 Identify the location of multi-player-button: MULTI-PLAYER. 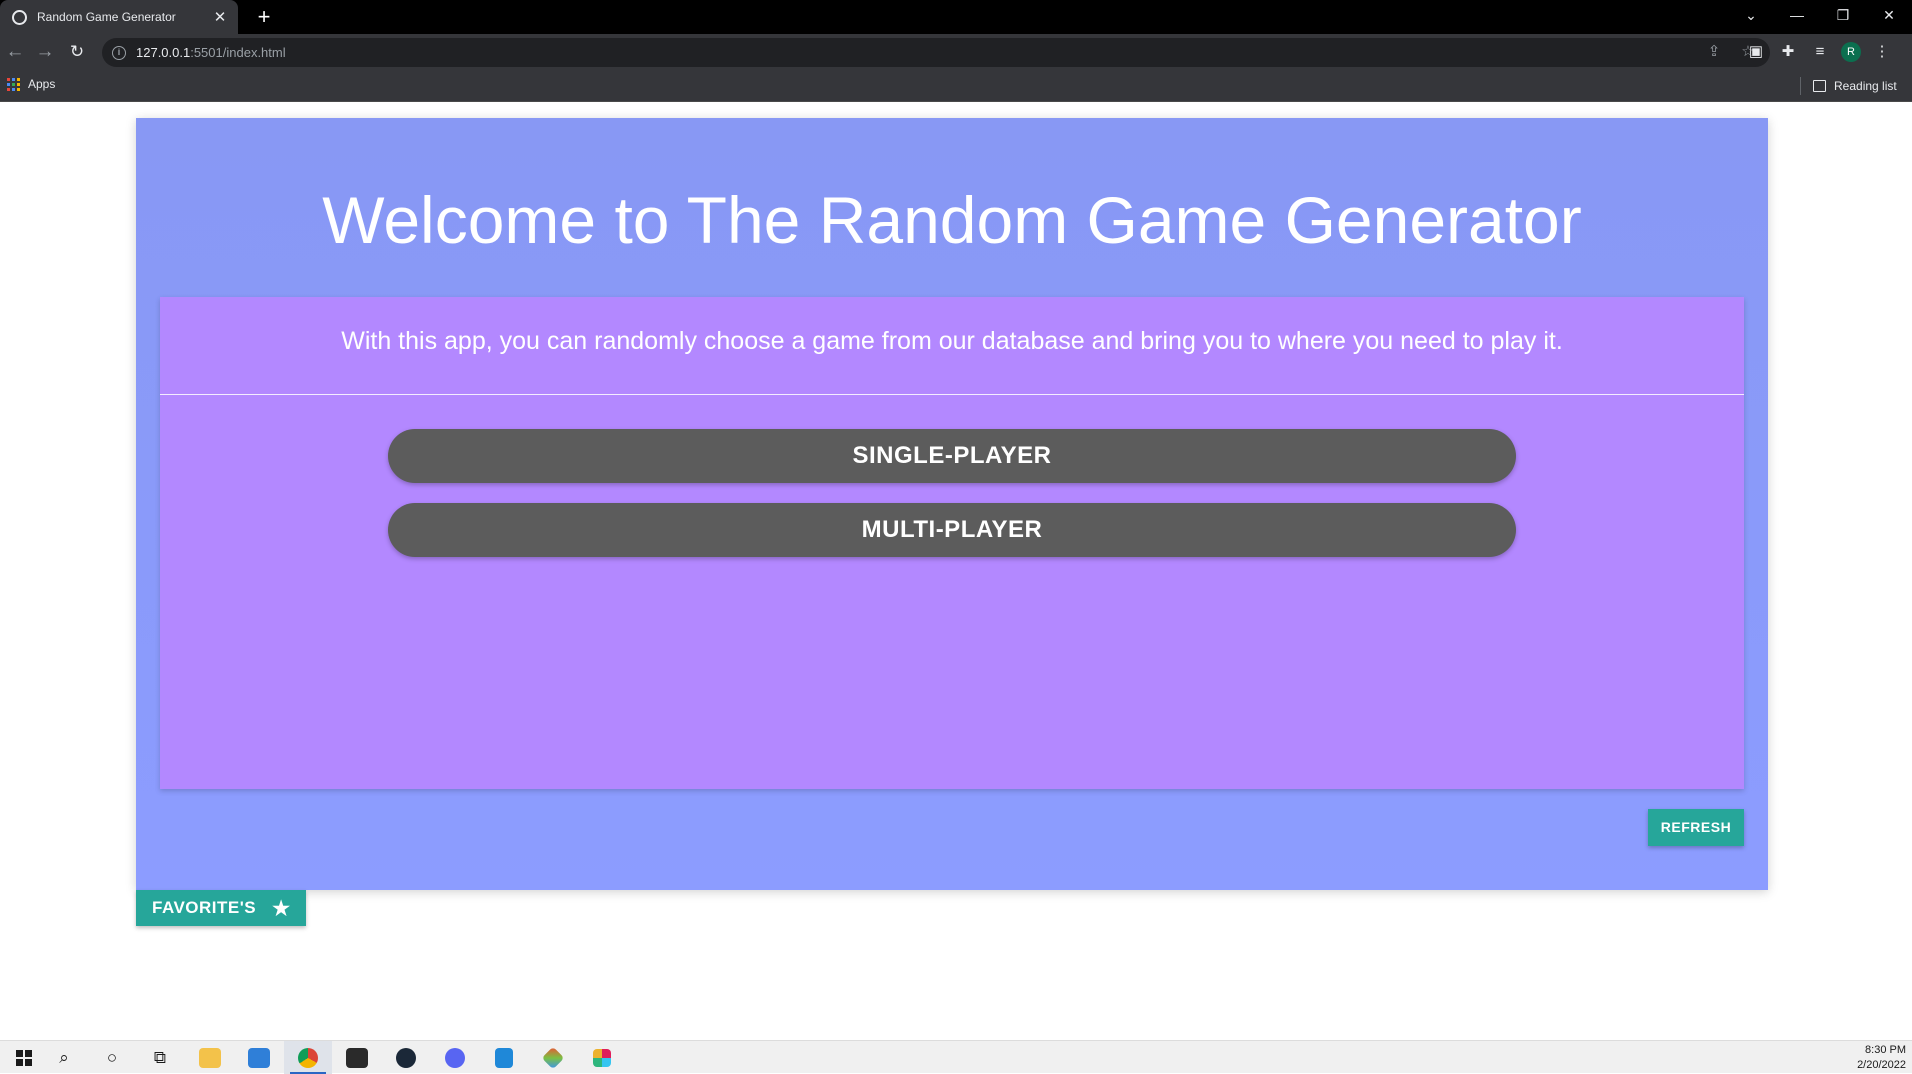
(952, 530).